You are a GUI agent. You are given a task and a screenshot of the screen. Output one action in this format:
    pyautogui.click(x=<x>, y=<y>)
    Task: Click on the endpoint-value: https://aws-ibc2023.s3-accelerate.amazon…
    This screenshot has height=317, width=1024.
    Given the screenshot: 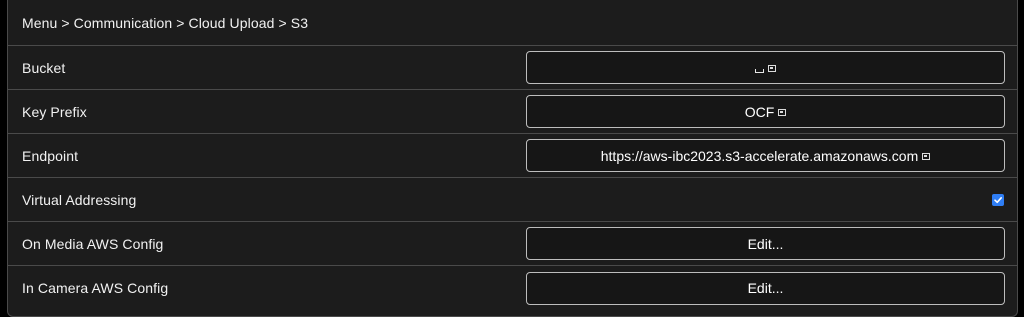 What is the action you would take?
    pyautogui.click(x=759, y=155)
    